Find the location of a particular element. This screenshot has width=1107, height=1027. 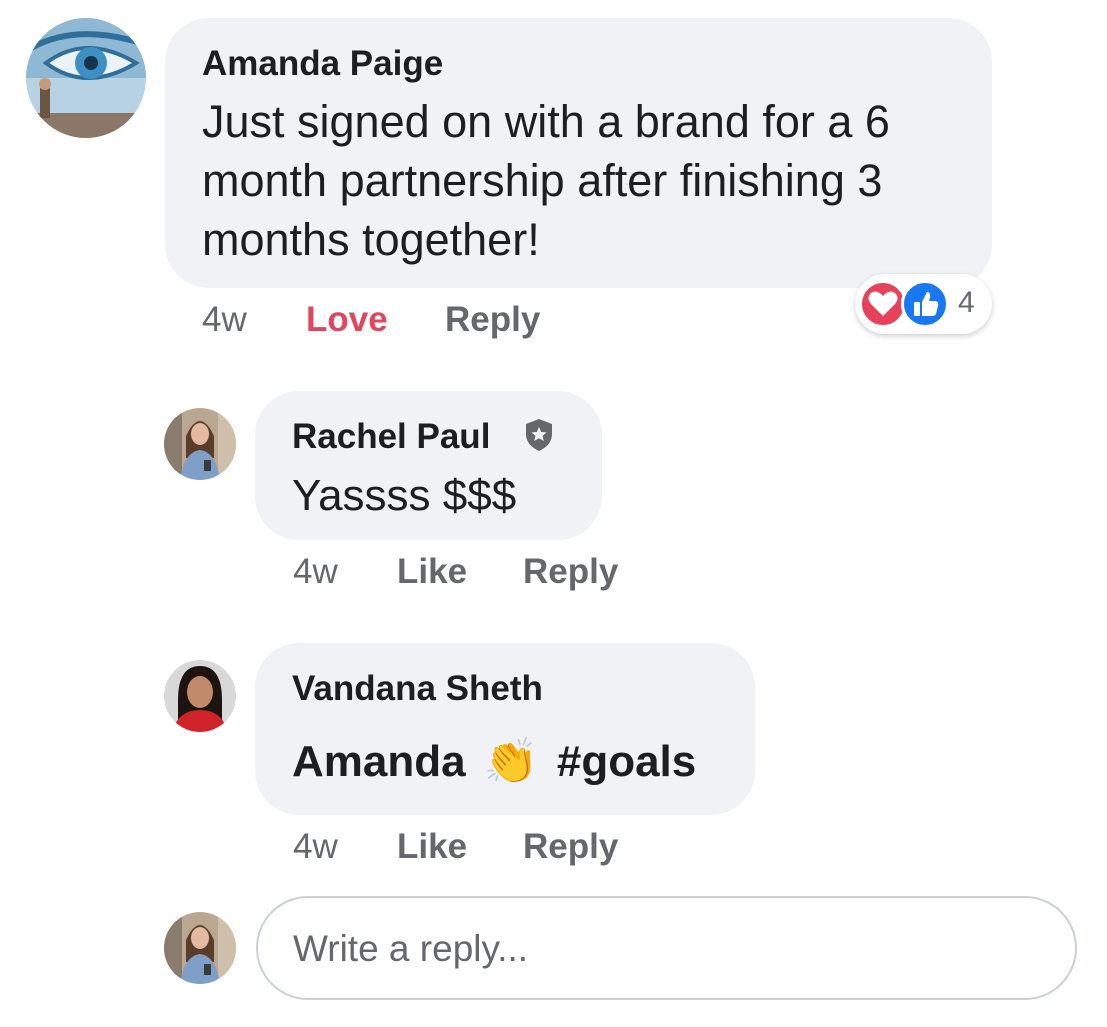

avatar-amanda-paige is located at coordinates (86, 78).